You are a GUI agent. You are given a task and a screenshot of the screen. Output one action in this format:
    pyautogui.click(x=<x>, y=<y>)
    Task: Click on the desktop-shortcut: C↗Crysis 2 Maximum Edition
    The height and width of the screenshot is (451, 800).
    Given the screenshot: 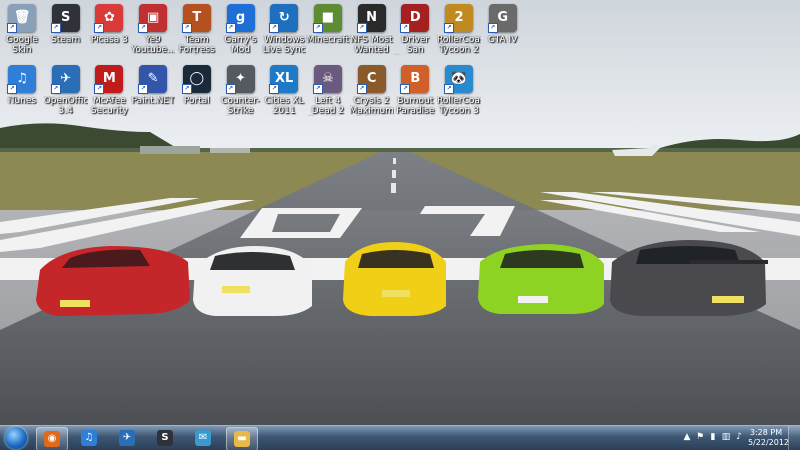 What is the action you would take?
    pyautogui.click(x=372, y=93)
    